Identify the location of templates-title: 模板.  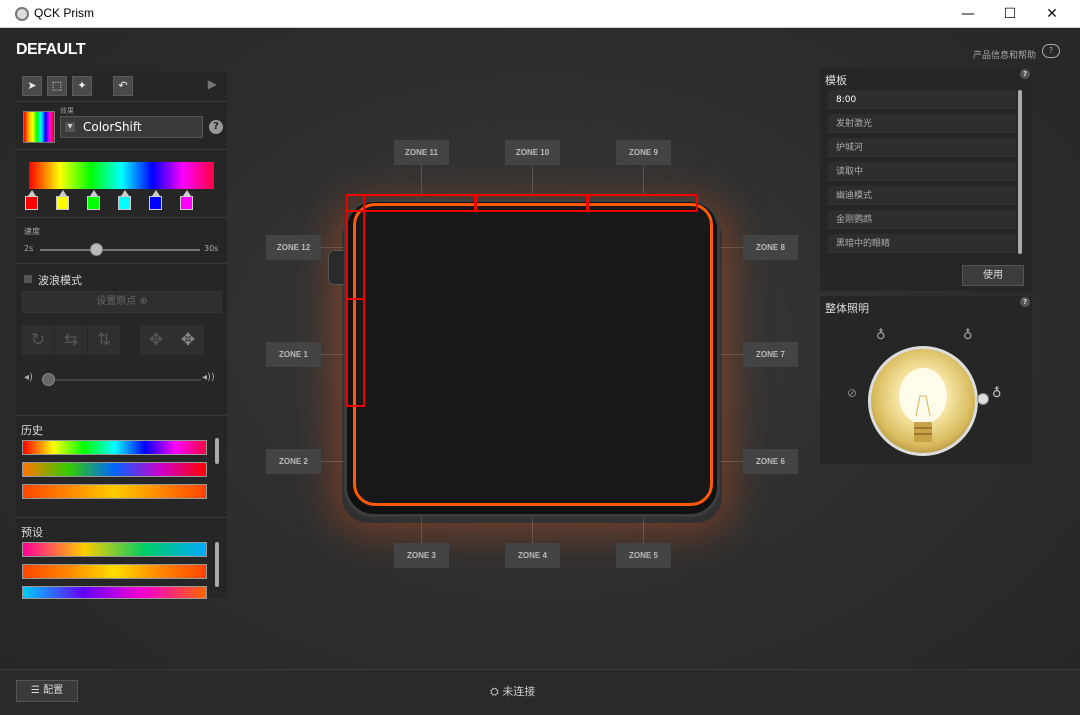
(836, 80).